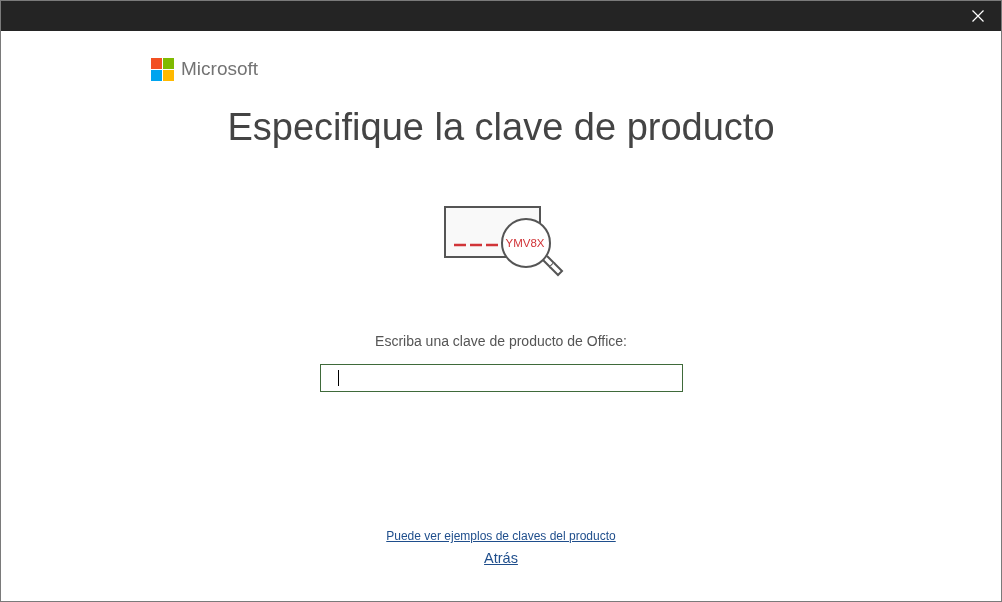  What do you see at coordinates (525, 243) in the screenshot?
I see `sample-key-text: YMV8X` at bounding box center [525, 243].